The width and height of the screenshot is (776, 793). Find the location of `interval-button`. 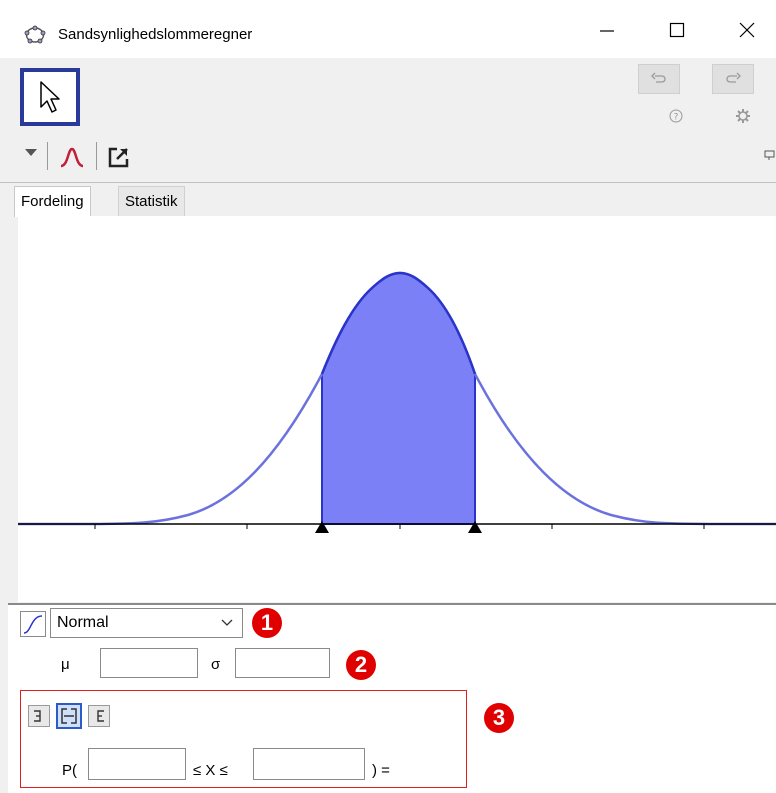

interval-button is located at coordinates (69, 716).